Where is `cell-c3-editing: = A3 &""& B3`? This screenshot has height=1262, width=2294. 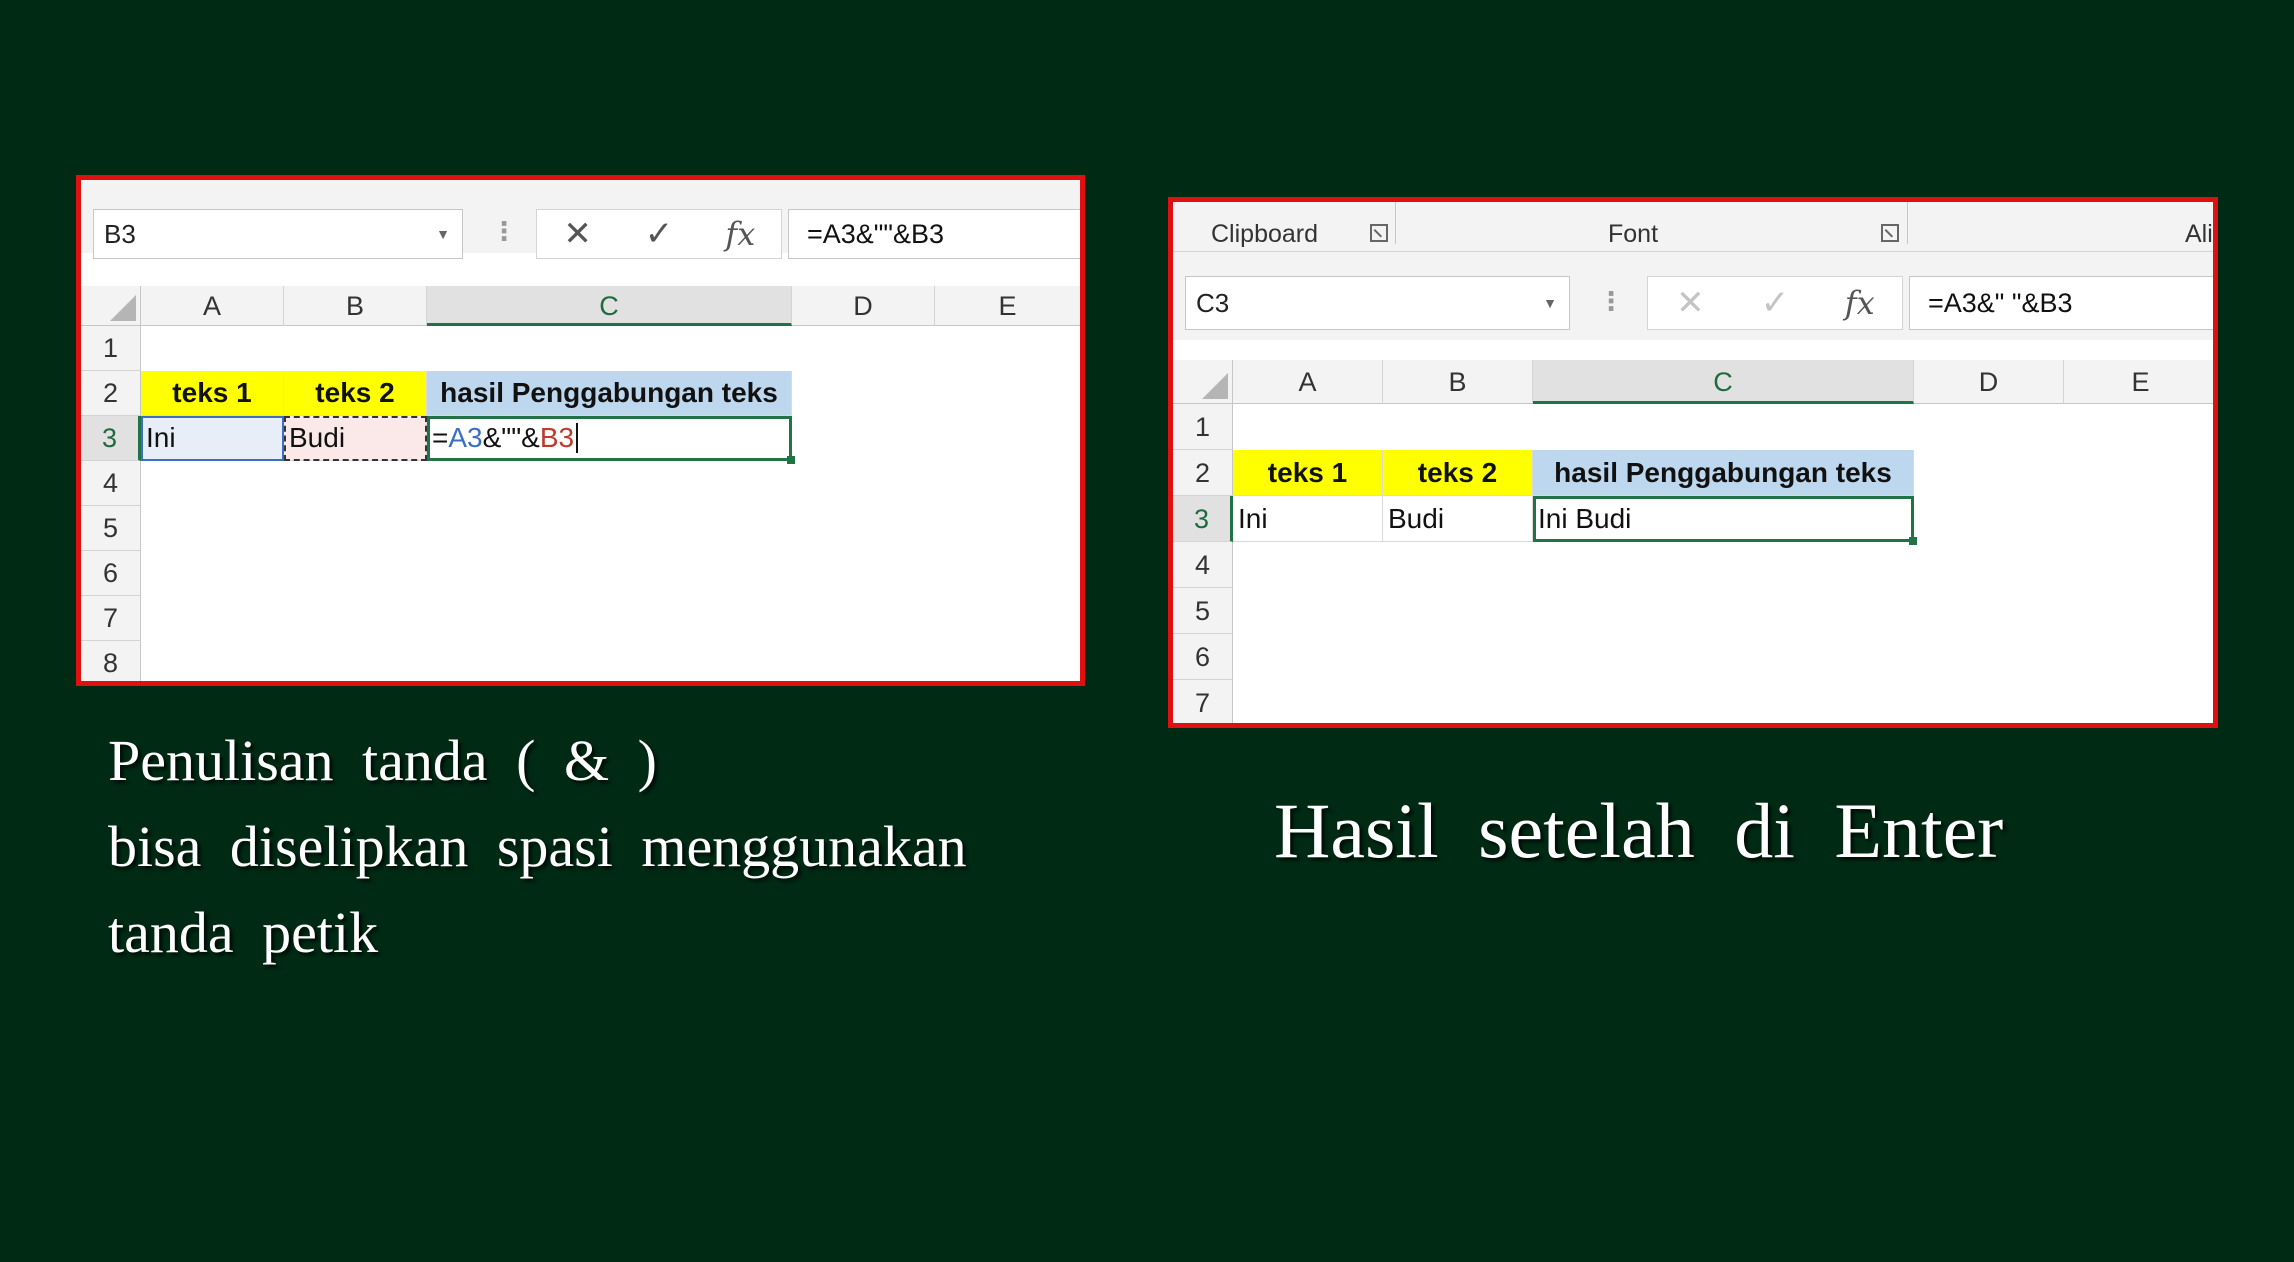
cell-c3-editing: = A3 &""& B3 is located at coordinates (609, 438).